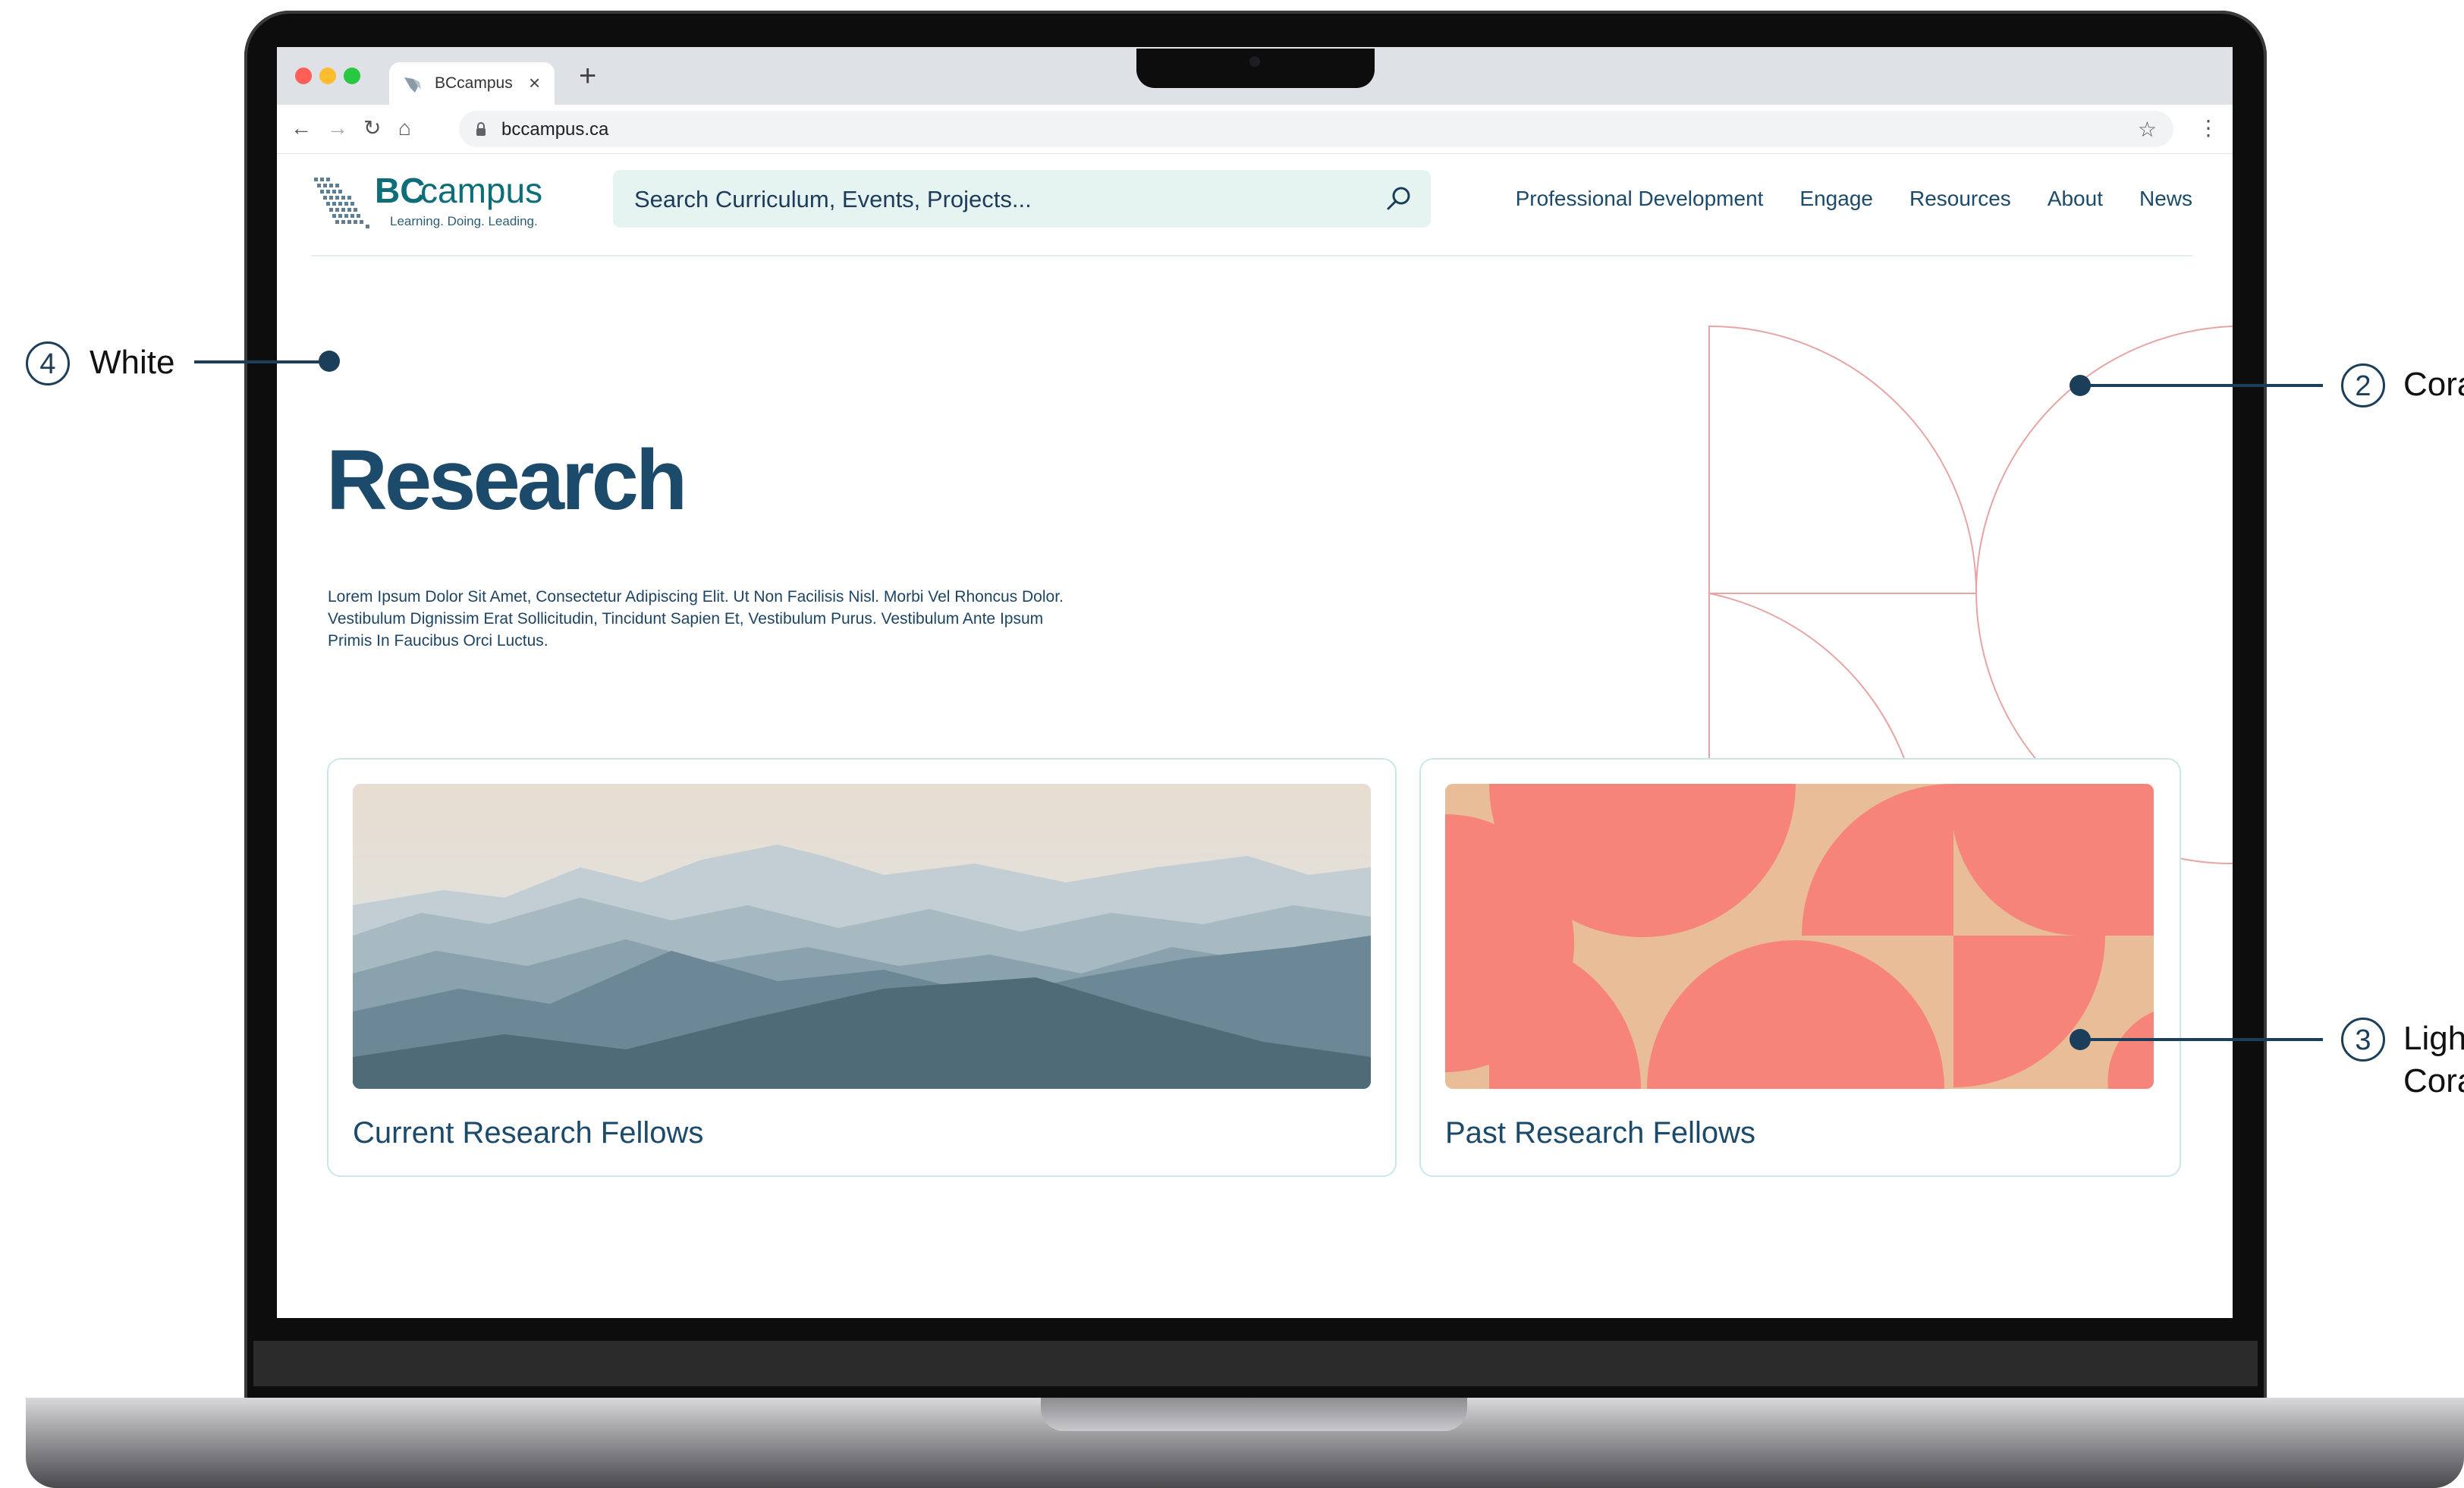 The width and height of the screenshot is (2464, 1488). Describe the element at coordinates (337, 128) in the screenshot. I see `forward-arrow-icon: →` at that location.